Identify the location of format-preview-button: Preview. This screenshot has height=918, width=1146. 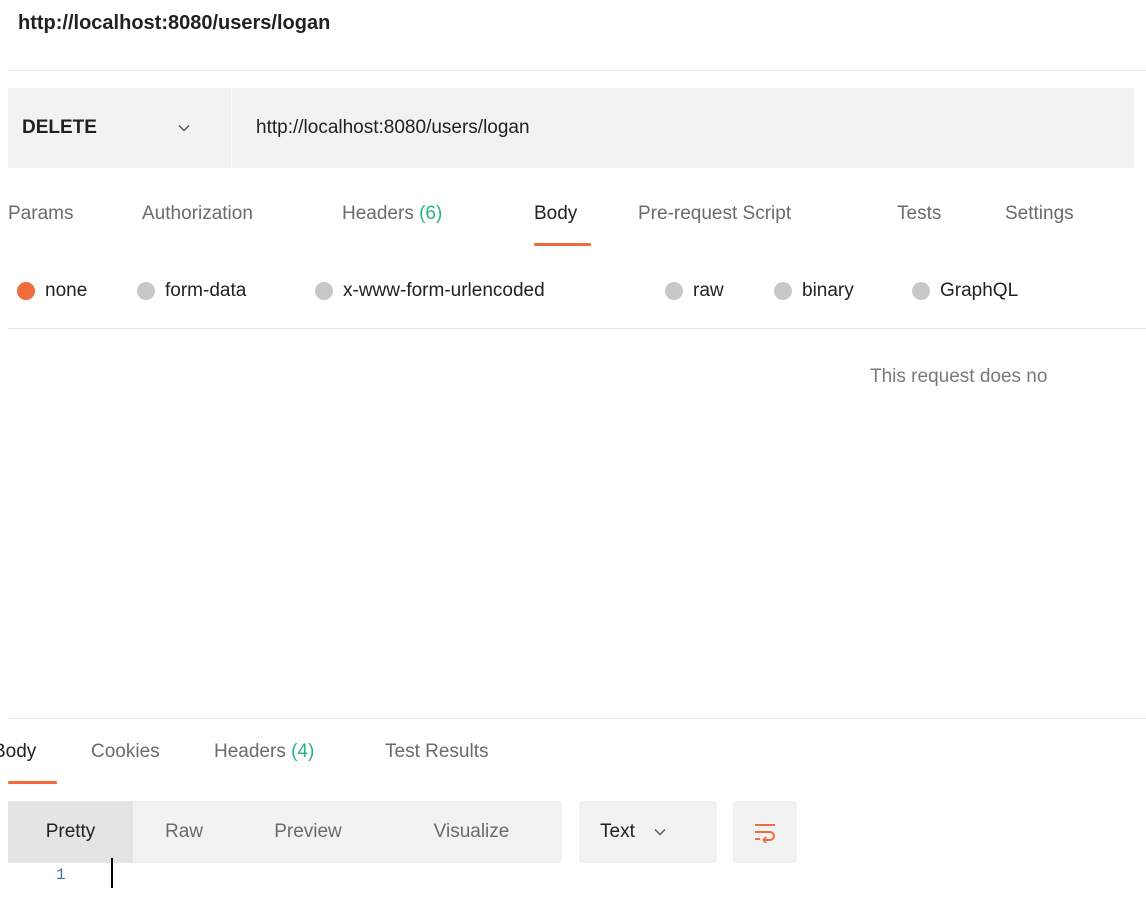
(308, 832).